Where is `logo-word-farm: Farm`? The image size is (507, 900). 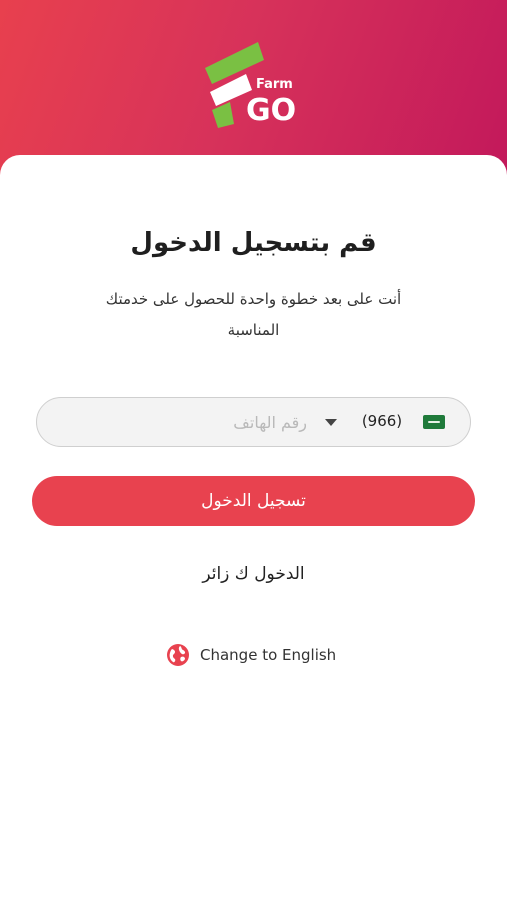 logo-word-farm: Farm is located at coordinates (274, 84).